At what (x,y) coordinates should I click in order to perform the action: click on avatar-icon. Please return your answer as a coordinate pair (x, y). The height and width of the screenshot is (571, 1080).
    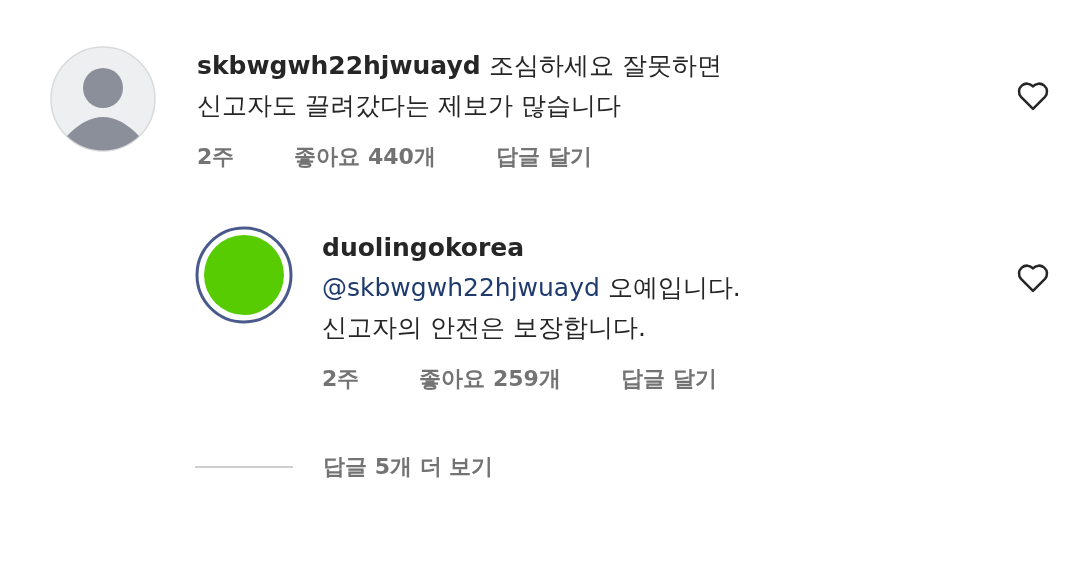
    Looking at the image, I should click on (244, 275).